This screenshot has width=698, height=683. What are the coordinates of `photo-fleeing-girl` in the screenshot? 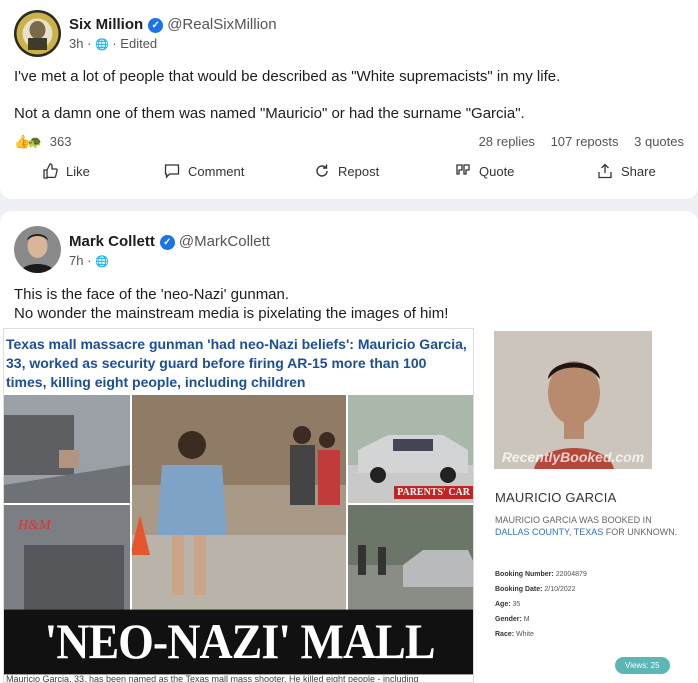 It's located at (239, 503).